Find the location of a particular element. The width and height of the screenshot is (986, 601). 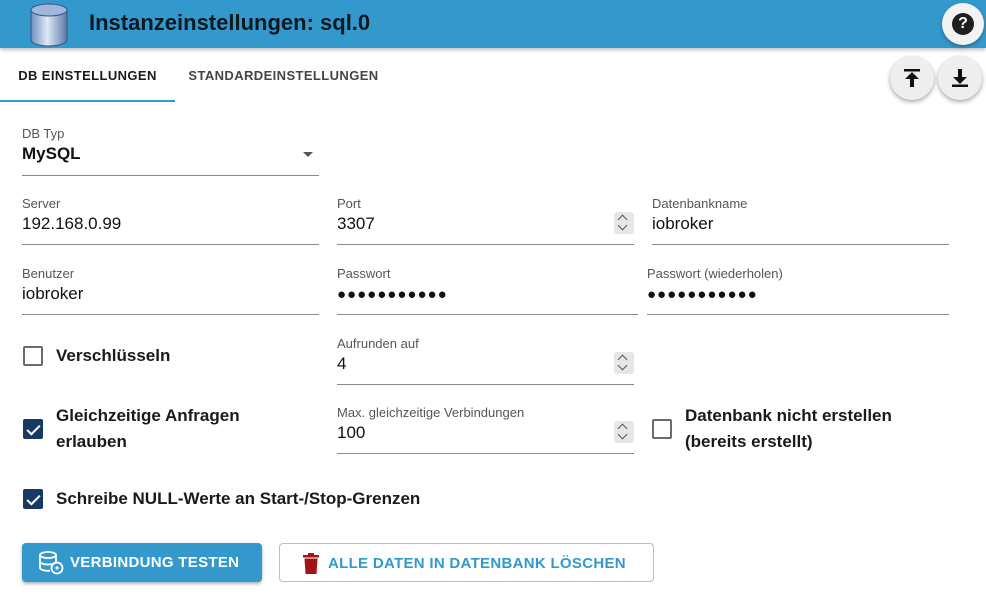

parallel-requests-label-1: Gleichzeitige Anfragen is located at coordinates (148, 415).